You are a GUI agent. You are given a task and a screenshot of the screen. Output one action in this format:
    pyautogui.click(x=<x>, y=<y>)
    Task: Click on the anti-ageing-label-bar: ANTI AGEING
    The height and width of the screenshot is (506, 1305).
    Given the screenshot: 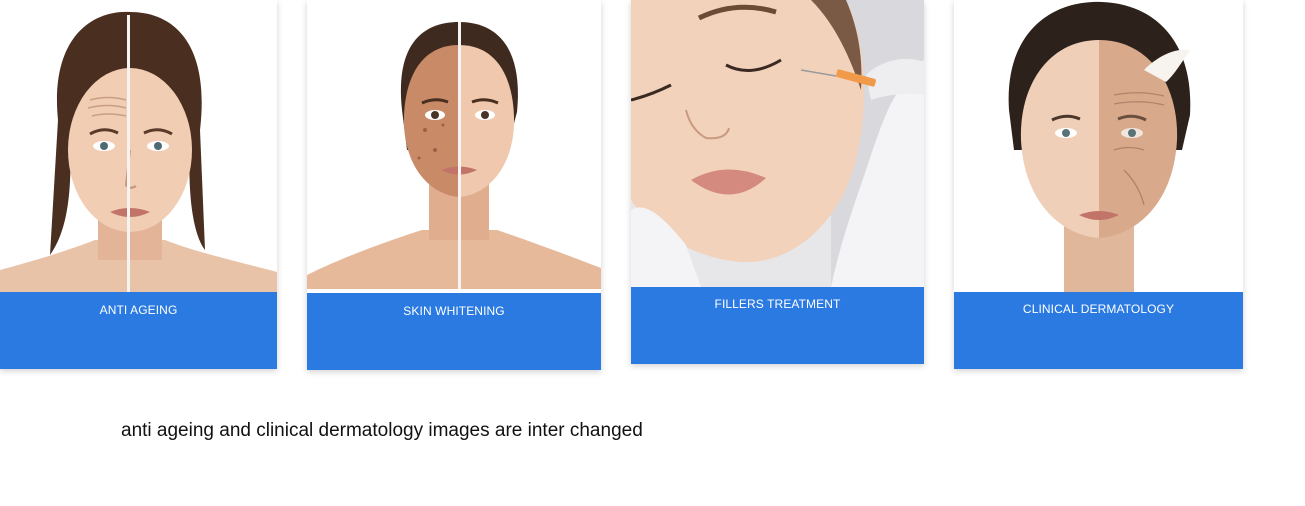 What is the action you would take?
    pyautogui.click(x=138, y=330)
    